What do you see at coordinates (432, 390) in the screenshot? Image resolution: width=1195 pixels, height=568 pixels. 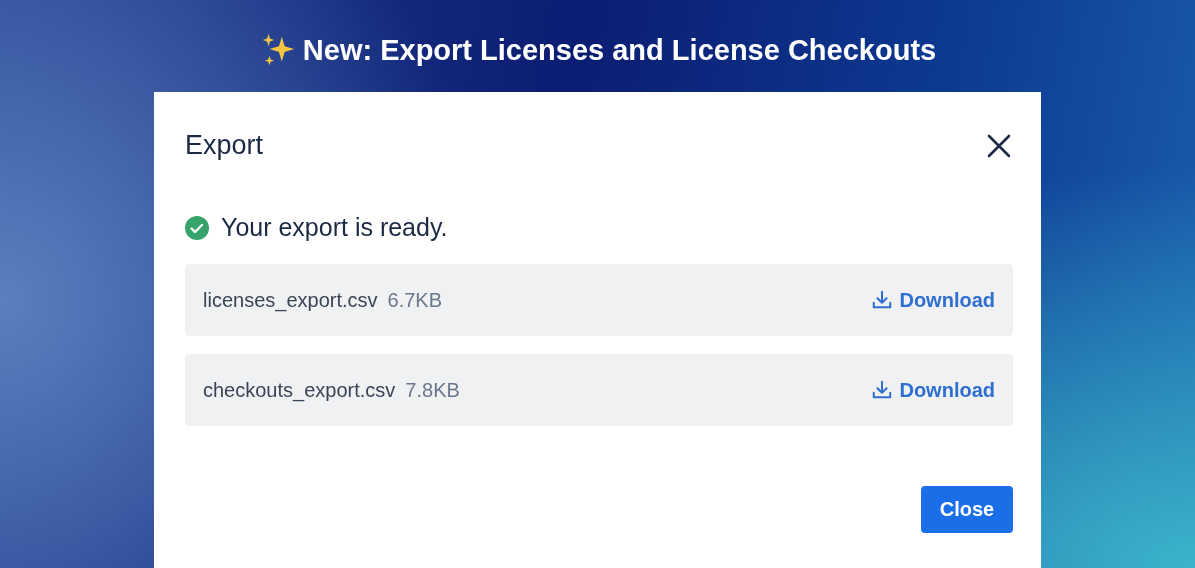 I see `file-size: 7.8KB` at bounding box center [432, 390].